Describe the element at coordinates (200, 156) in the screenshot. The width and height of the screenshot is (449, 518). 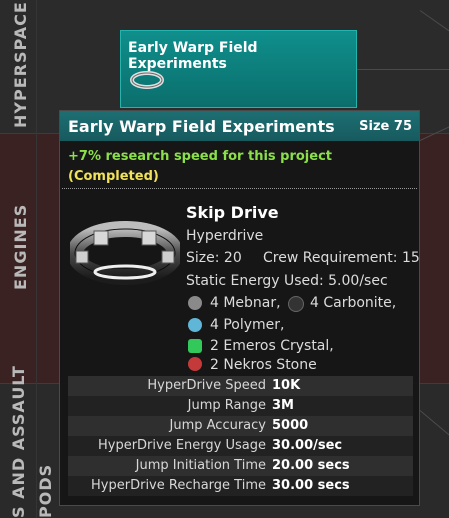
I see `research-bonus-text: +7% research speed for this project` at that location.